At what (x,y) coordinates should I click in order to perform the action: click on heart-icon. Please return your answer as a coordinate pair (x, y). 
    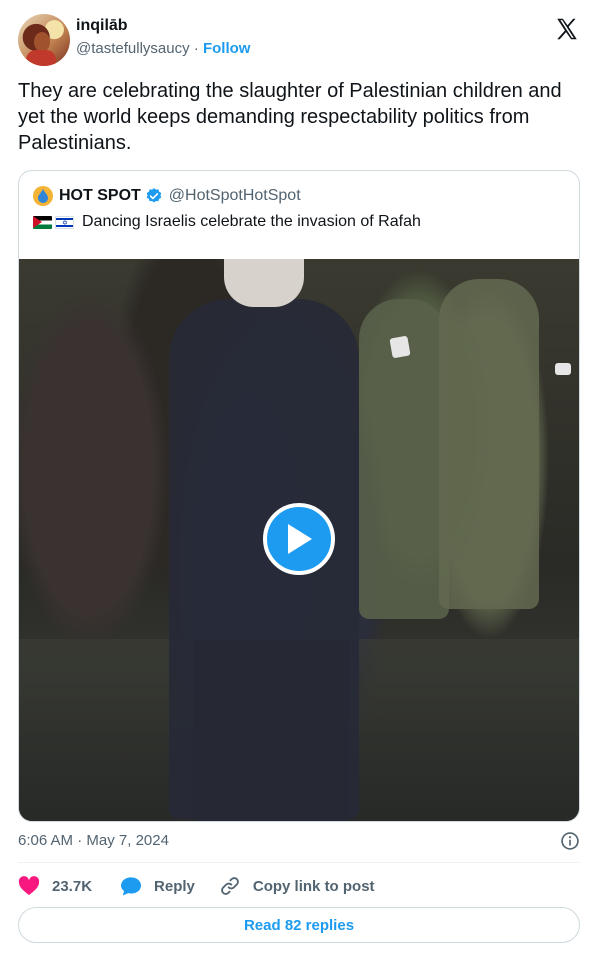
    Looking at the image, I should click on (29, 886).